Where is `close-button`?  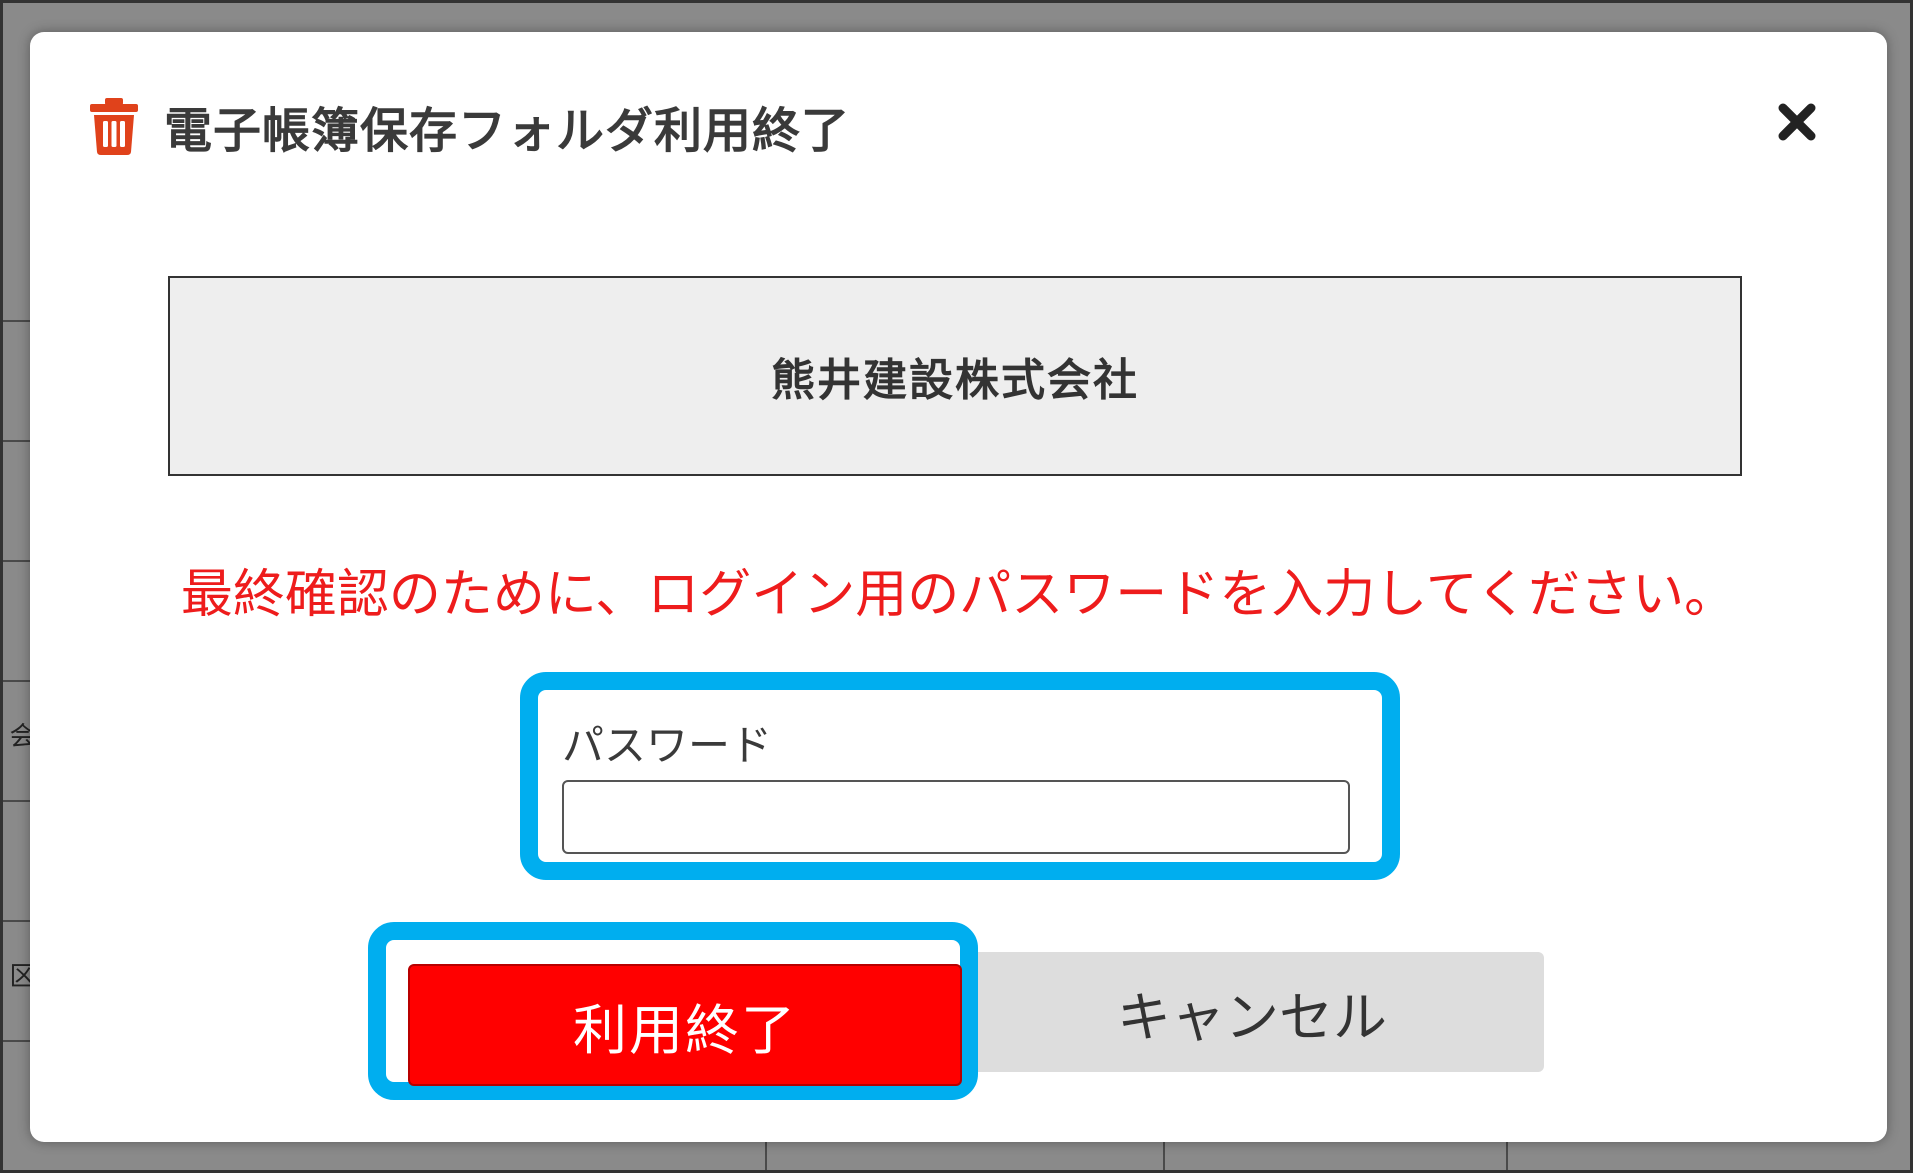
close-button is located at coordinates (1797, 124).